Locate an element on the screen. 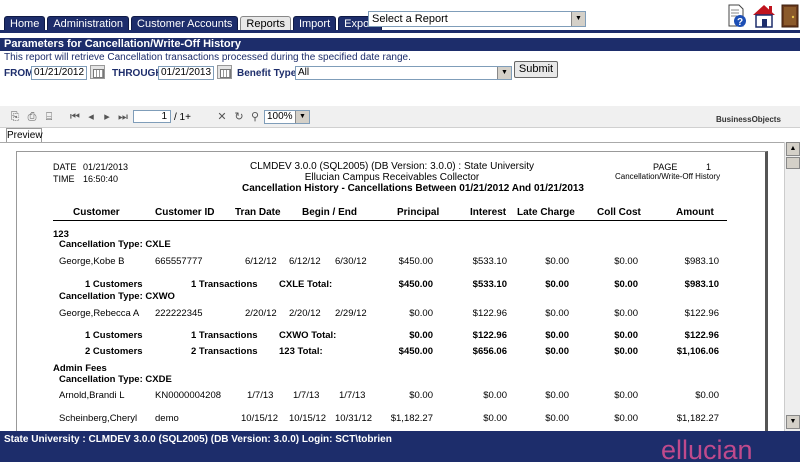 Image resolution: width=800 pixels, height=465 pixels. cell-end: 2/29/12 is located at coordinates (351, 313).